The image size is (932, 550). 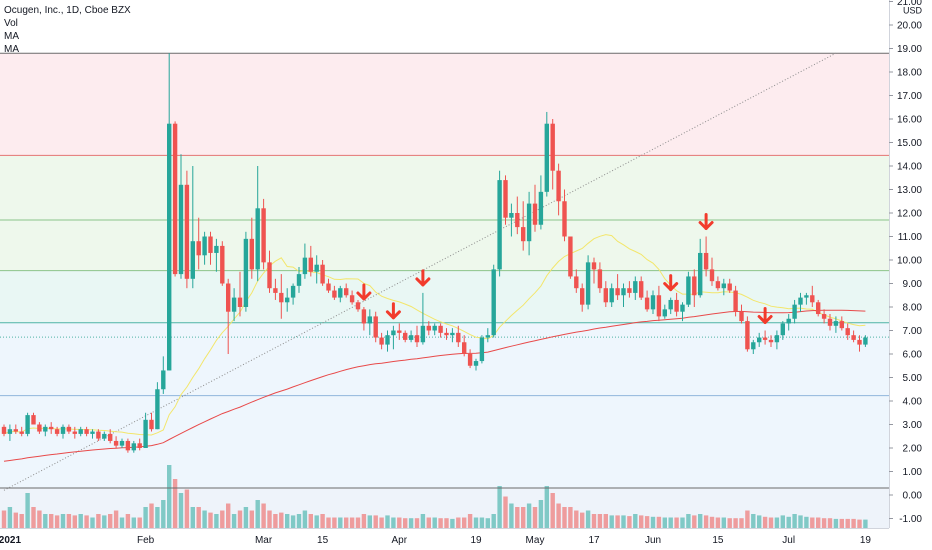 I want to click on chart-title: Ocugen, Inc., 1D, Cboe BZX, so click(x=67, y=10).